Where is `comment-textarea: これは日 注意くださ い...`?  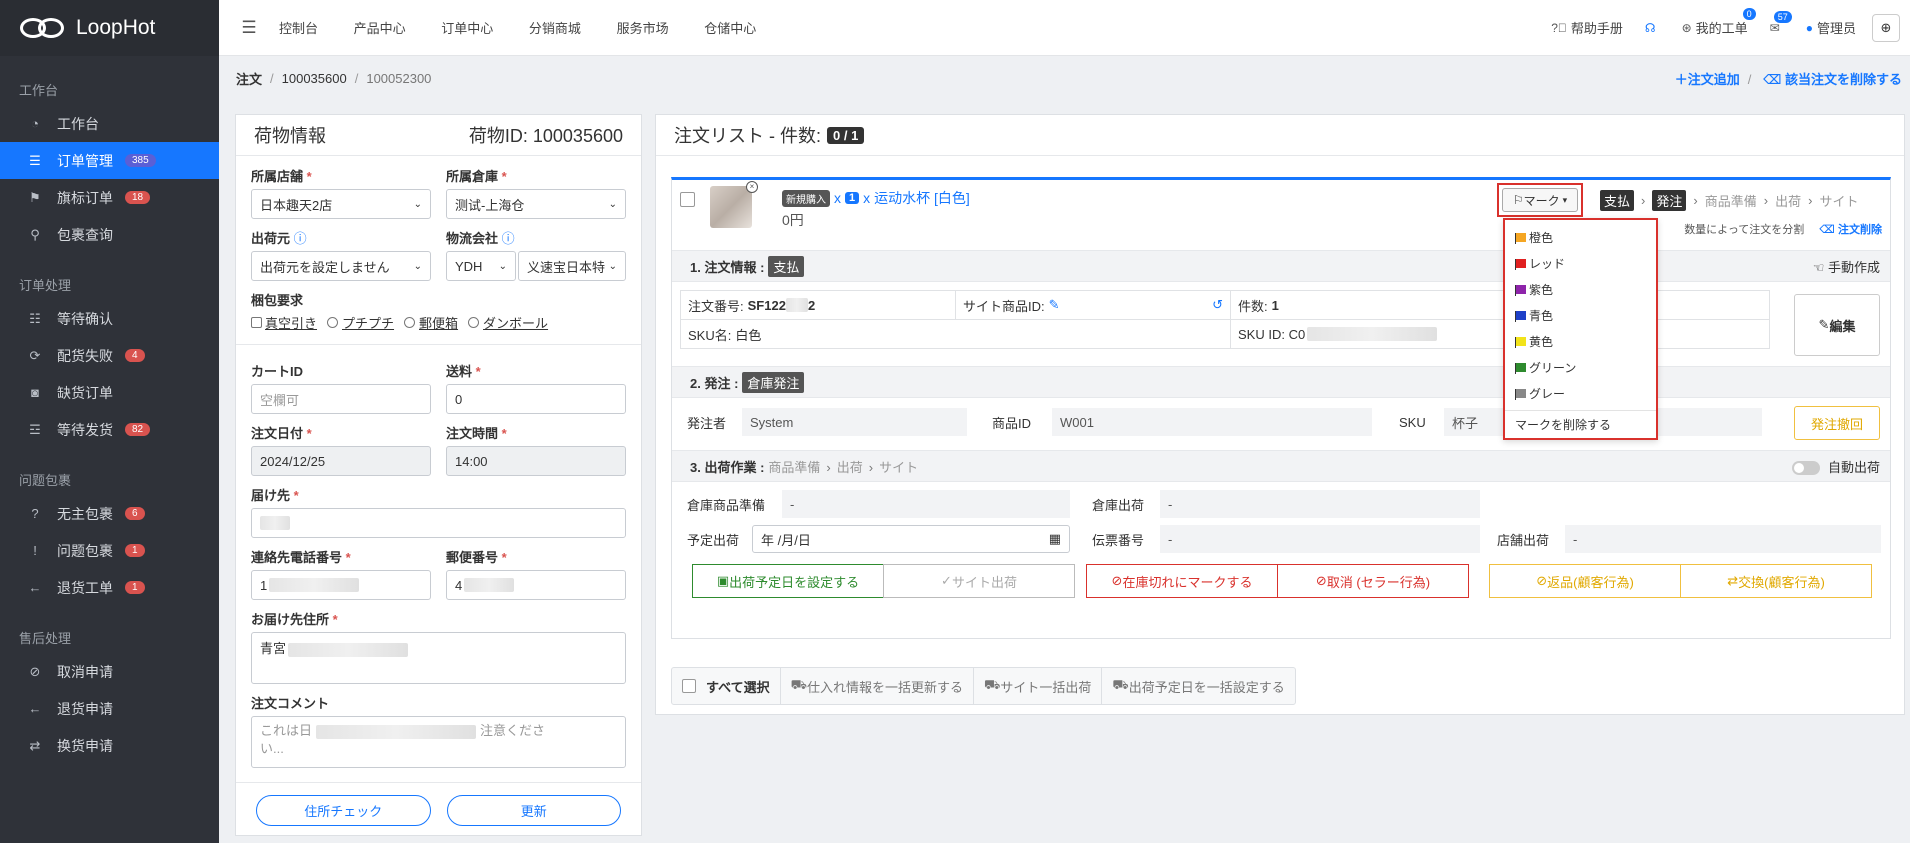 comment-textarea: これは日 注意くださ い... is located at coordinates (438, 742).